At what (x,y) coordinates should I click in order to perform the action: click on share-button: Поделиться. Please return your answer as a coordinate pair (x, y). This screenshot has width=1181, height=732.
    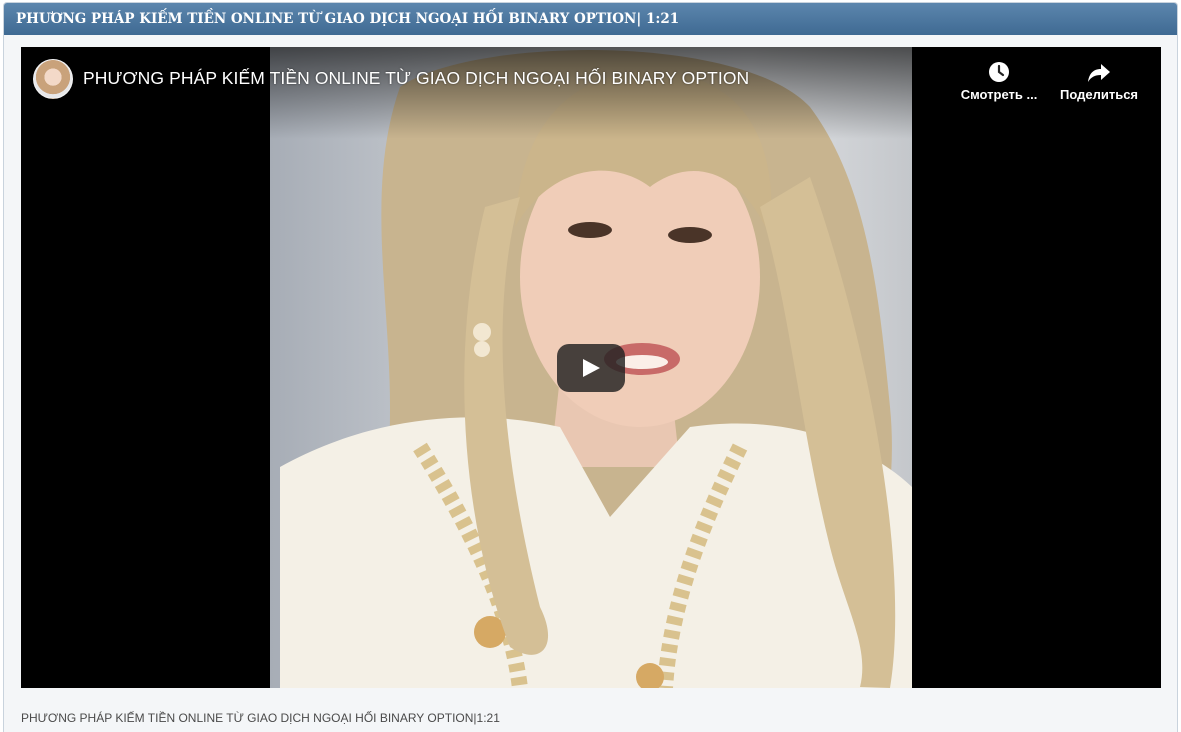
    Looking at the image, I should click on (1099, 81).